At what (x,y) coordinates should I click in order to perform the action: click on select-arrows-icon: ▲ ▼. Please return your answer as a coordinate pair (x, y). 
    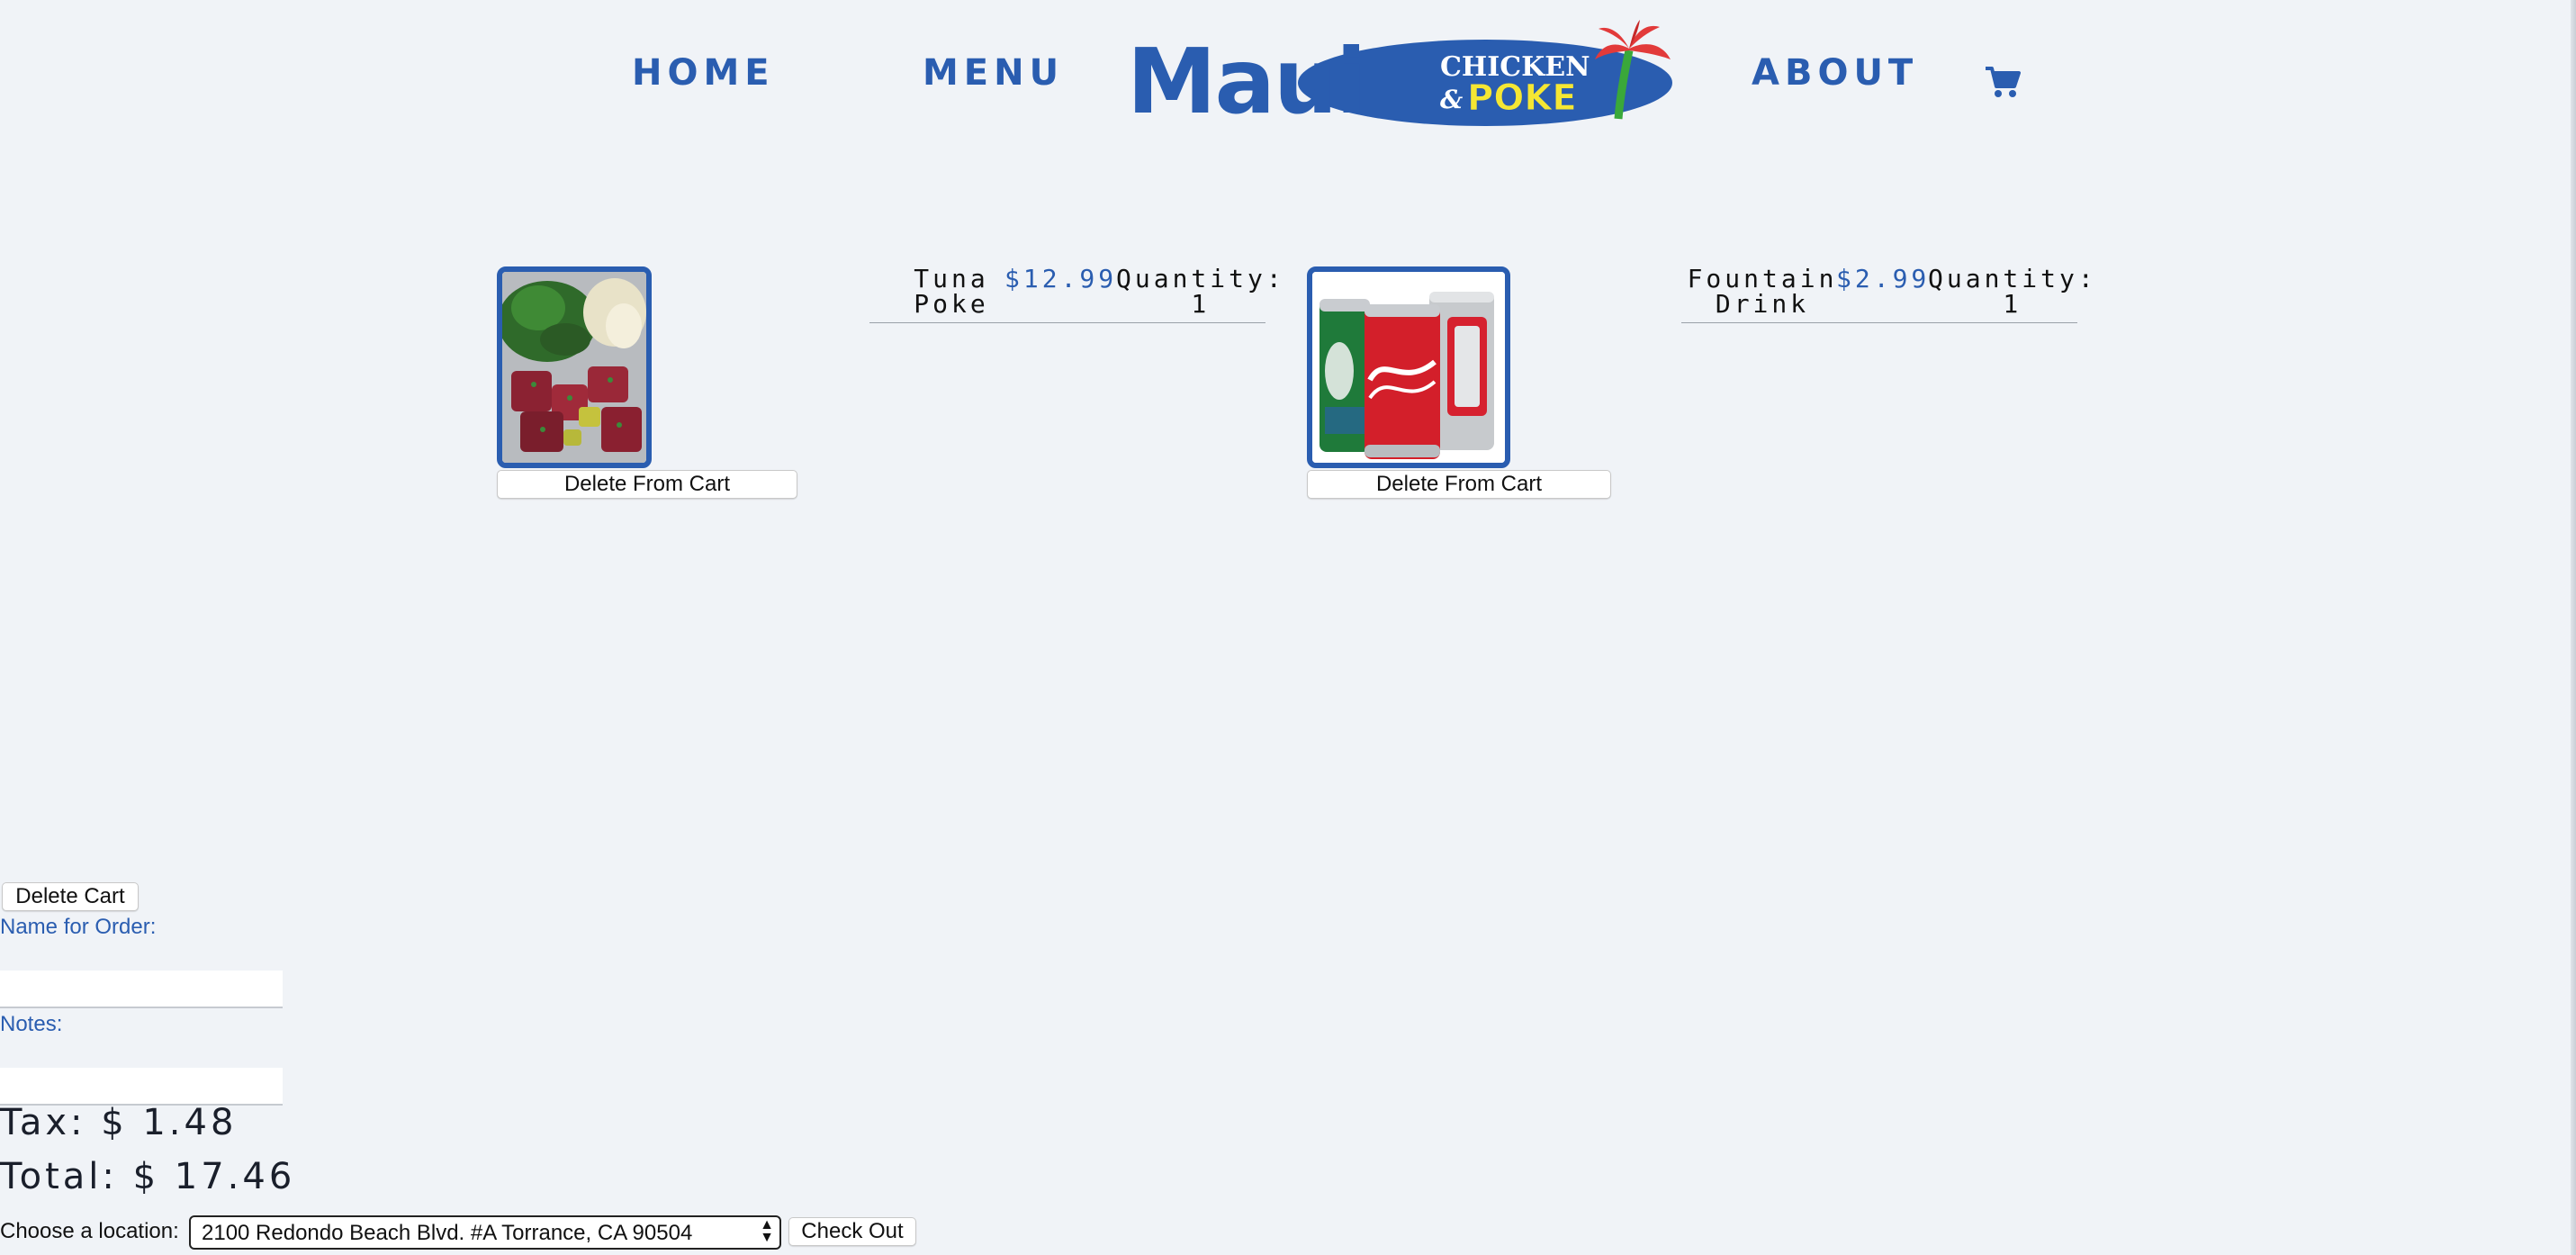
    Looking at the image, I should click on (767, 1231).